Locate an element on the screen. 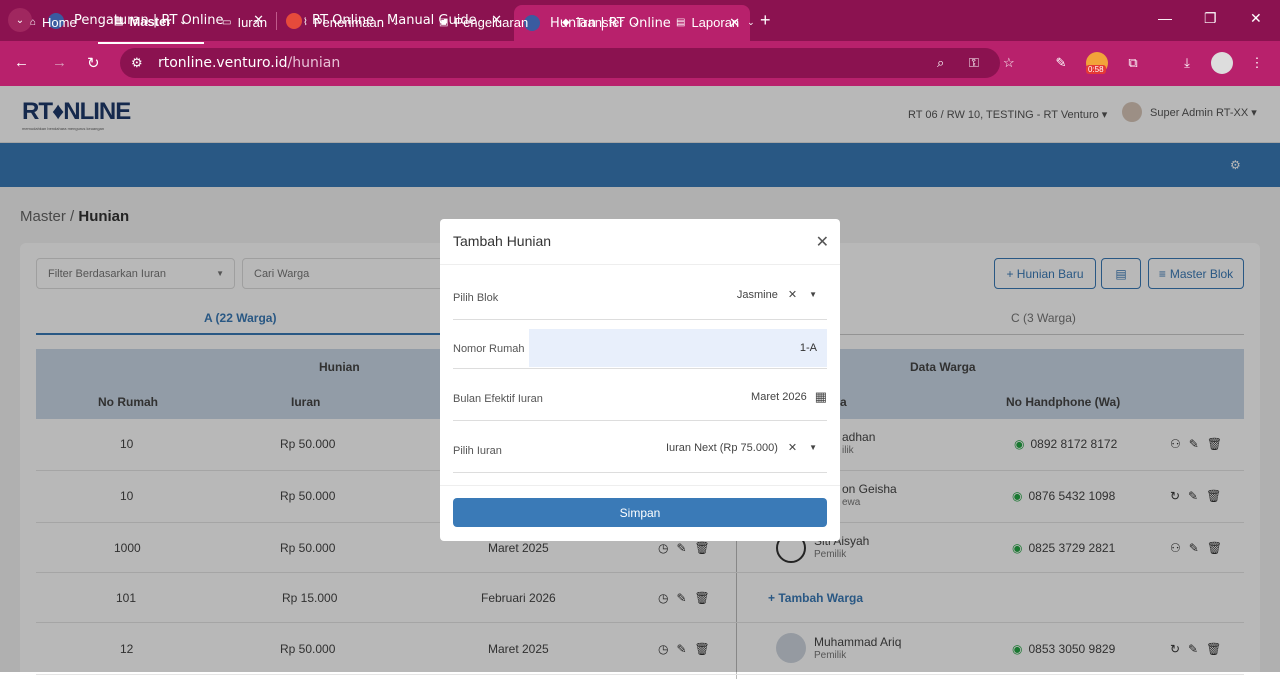 Image resolution: width=1280 pixels, height=683 pixels. simpan-button: Simpan is located at coordinates (640, 512).